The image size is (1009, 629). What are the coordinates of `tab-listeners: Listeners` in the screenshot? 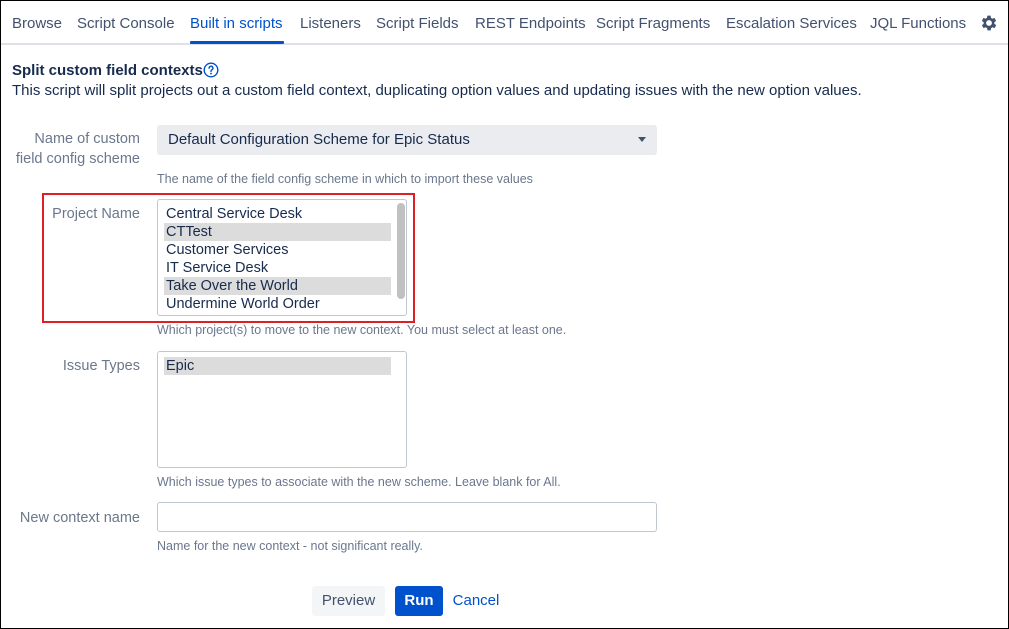 It's located at (330, 24).